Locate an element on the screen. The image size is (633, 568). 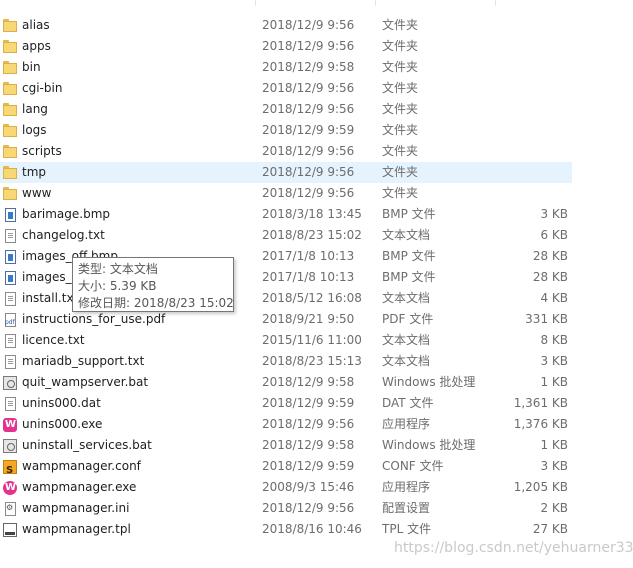
file-name: instructions_for_use.pdf is located at coordinates (94, 319).